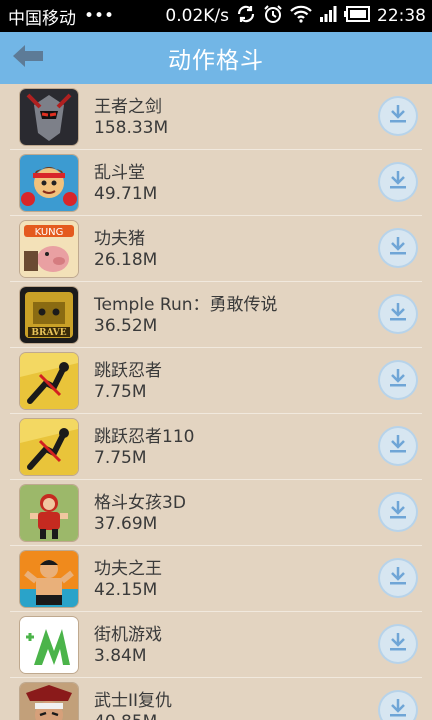 This screenshot has height=720, width=432. I want to click on arcade-logo-icon, so click(49, 645).